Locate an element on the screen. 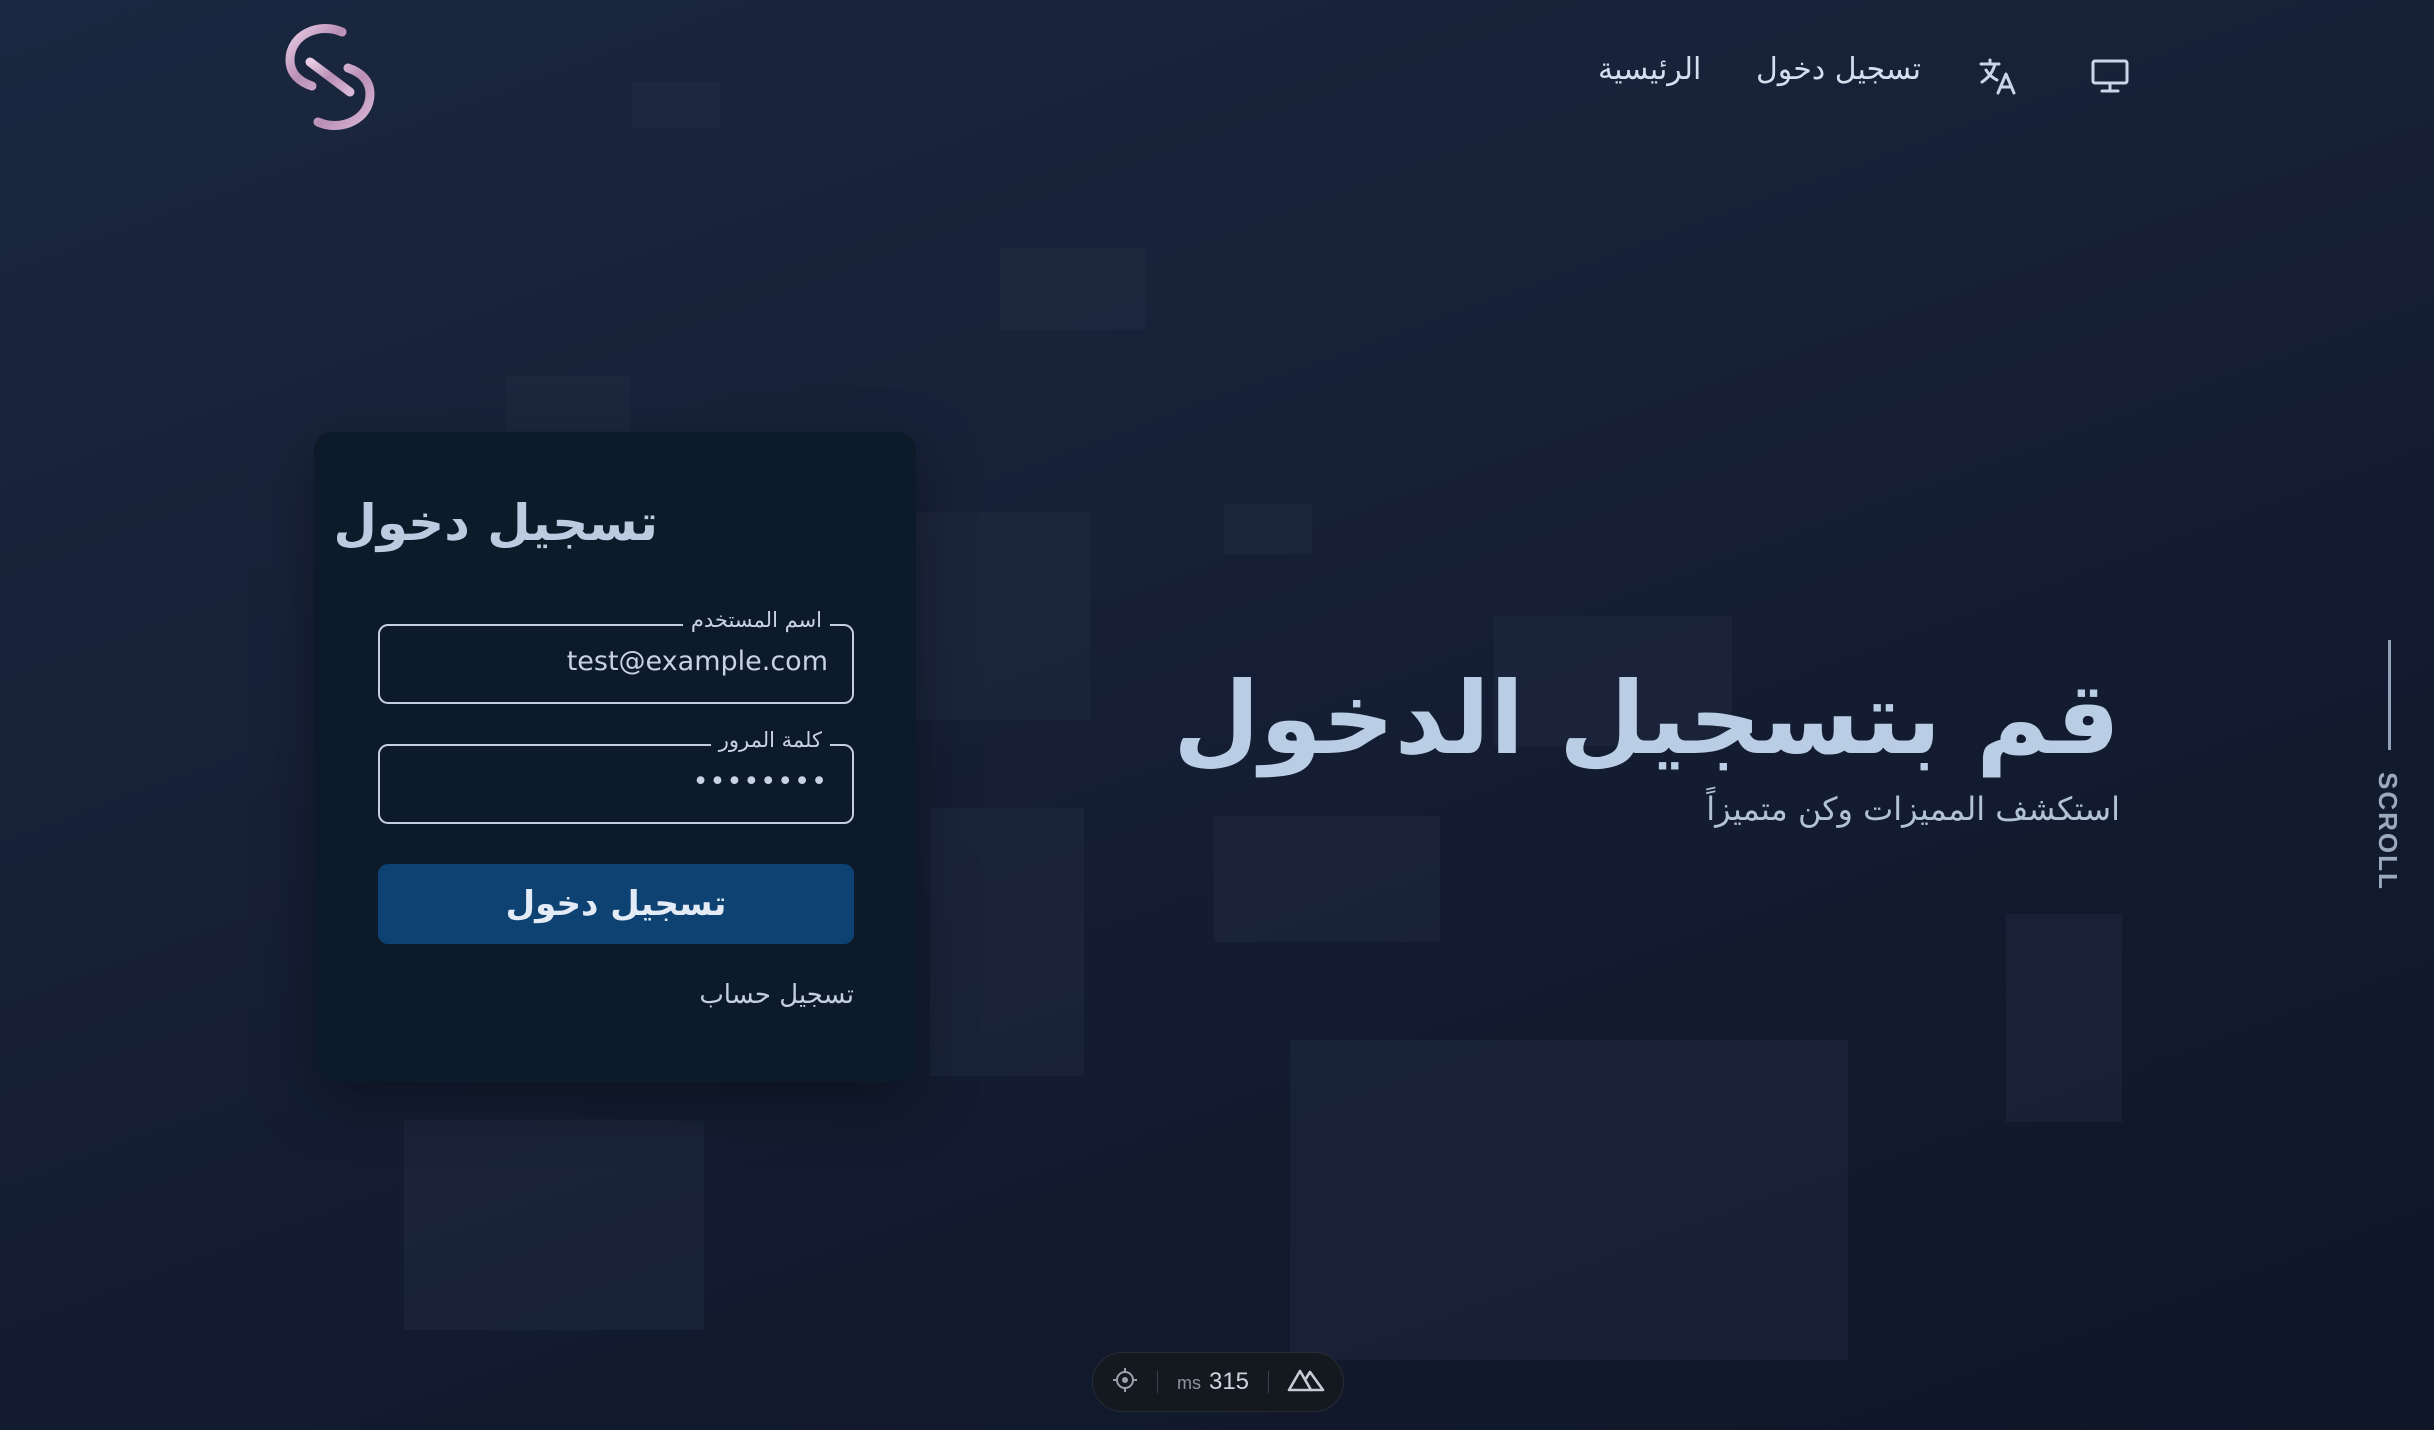  password-label: كلمة المرور is located at coordinates (770, 740).